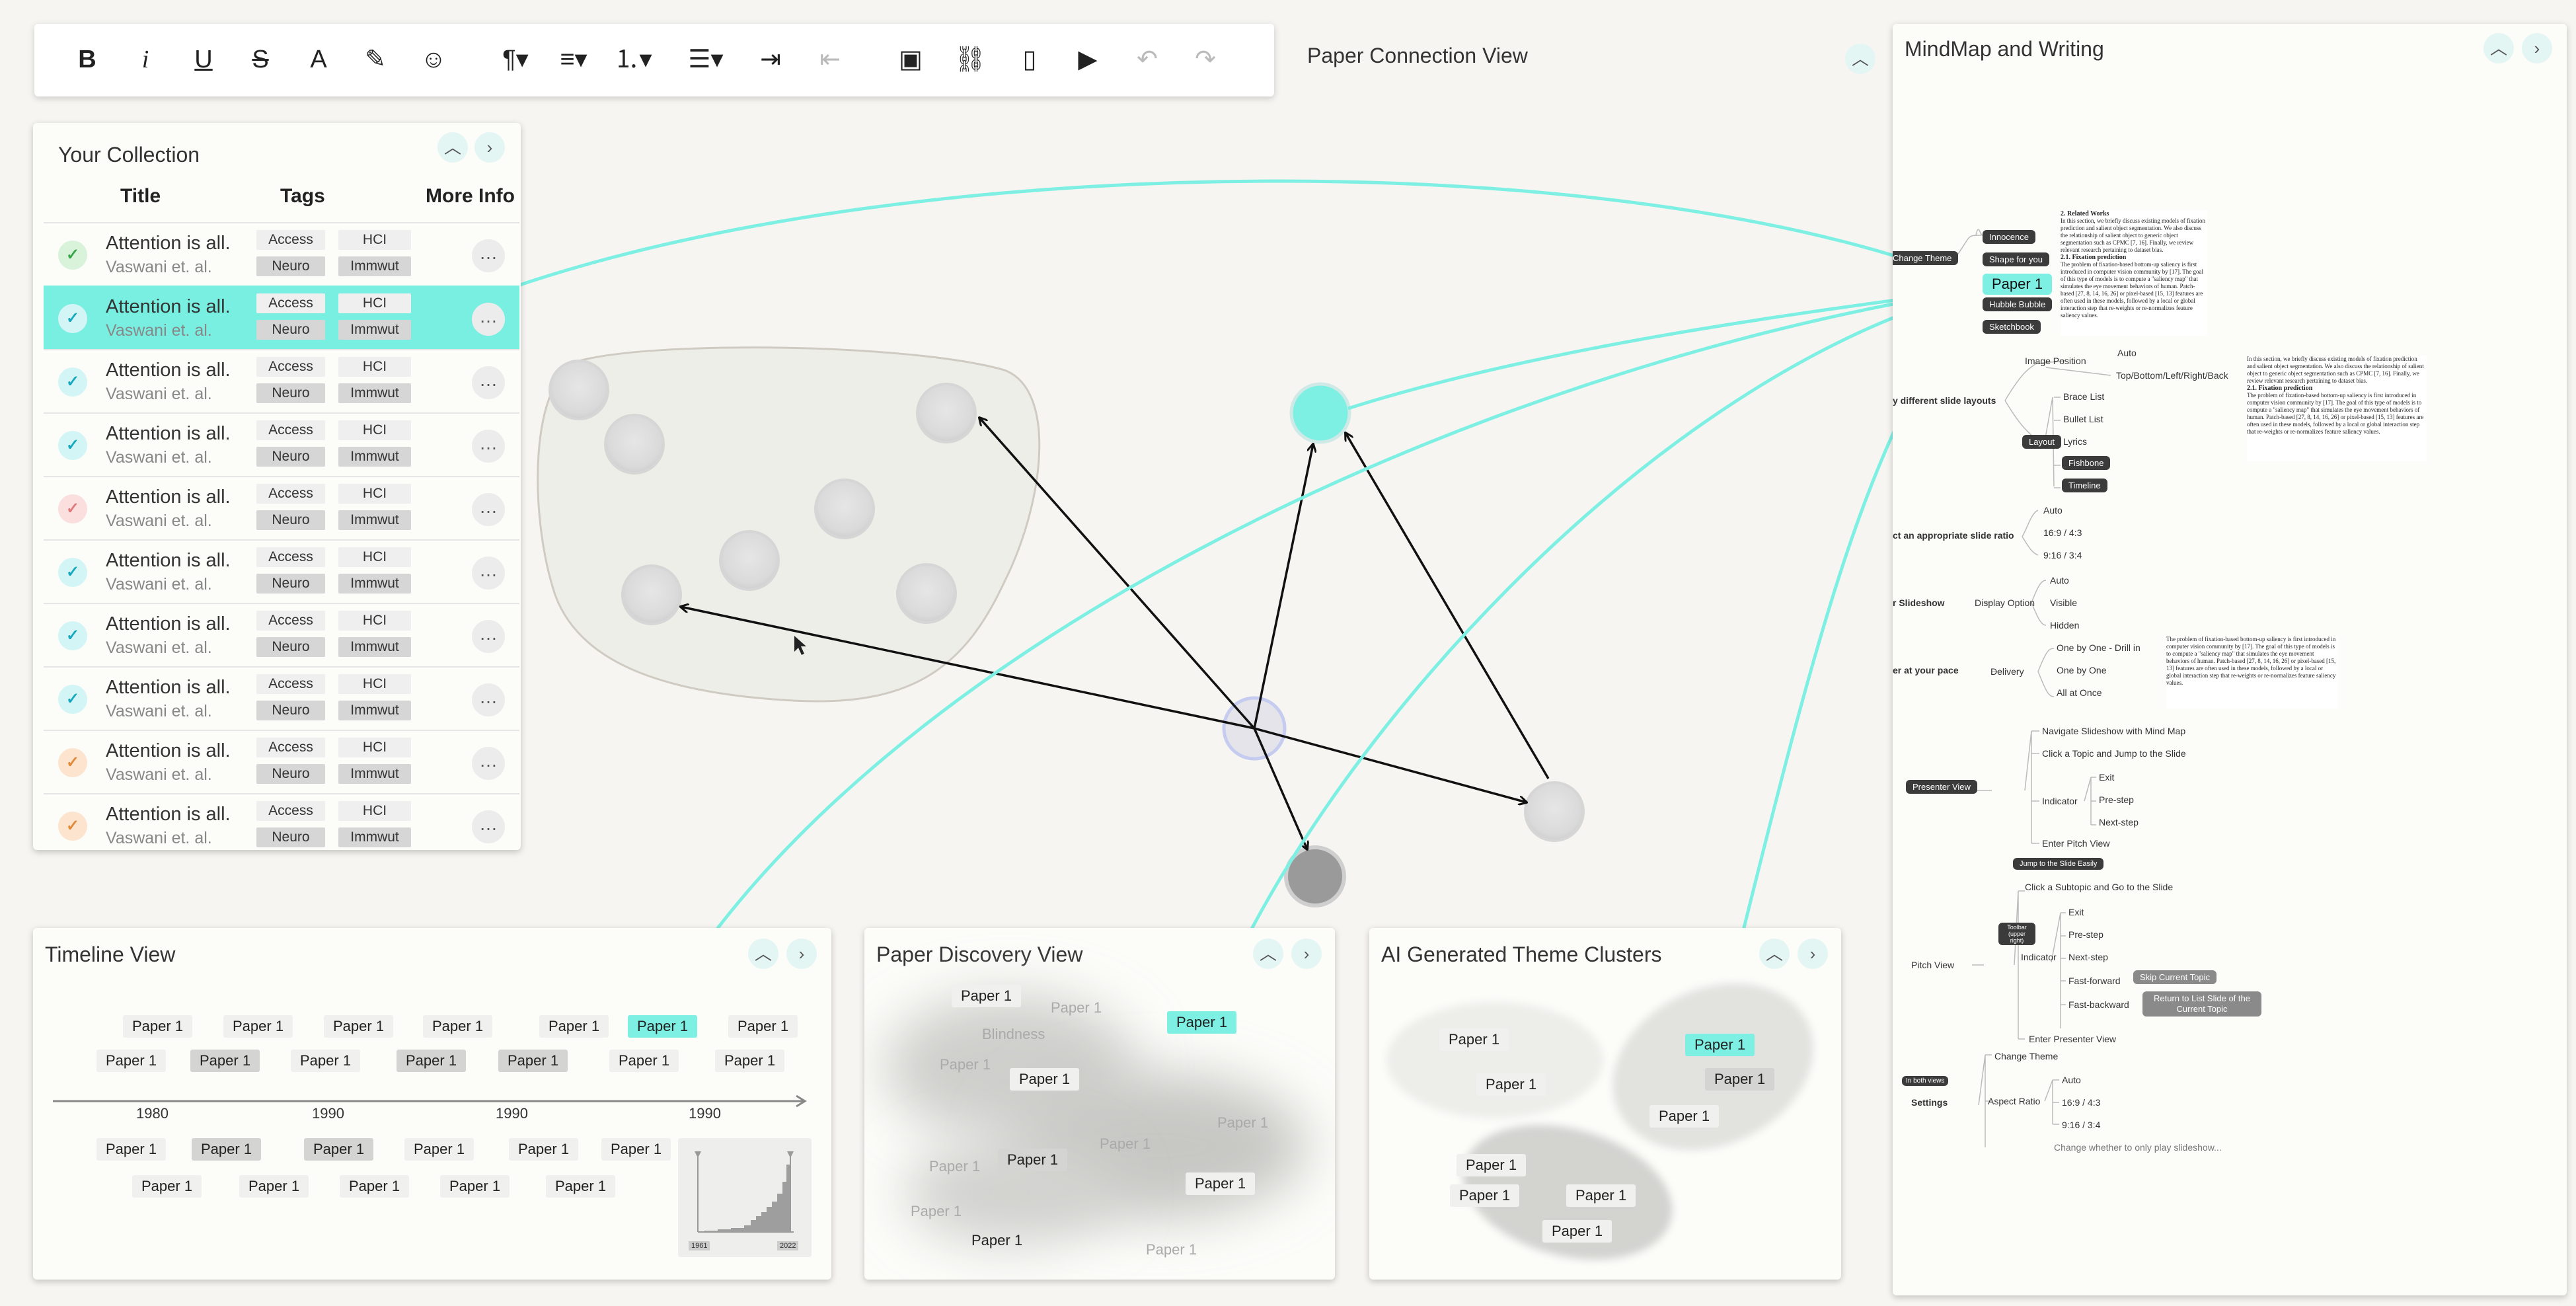 This screenshot has height=1306, width=2576. I want to click on mm-prestep: Pre-step, so click(2116, 799).